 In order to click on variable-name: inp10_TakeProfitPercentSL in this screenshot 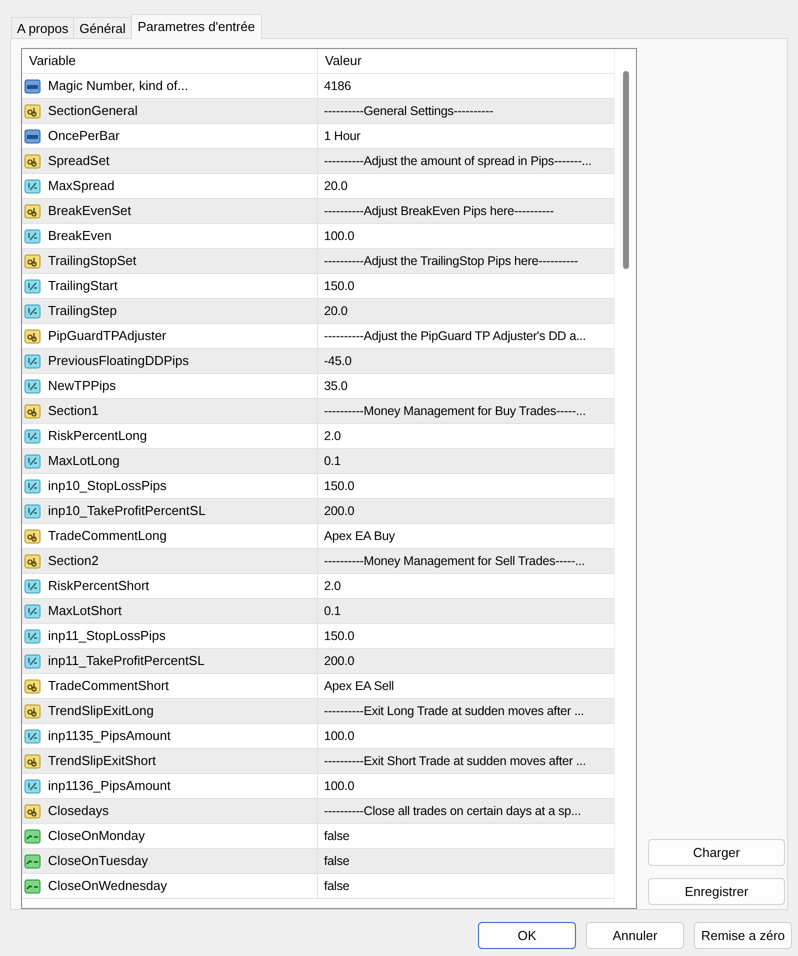, I will do `click(127, 511)`.